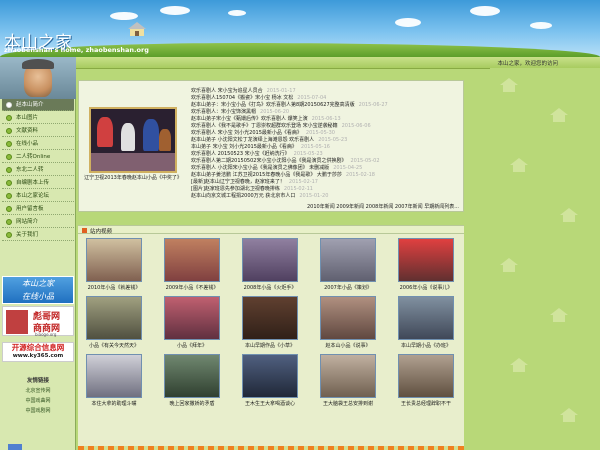 This screenshot has height=450, width=600. I want to click on news-item: [最新]赵本山辽宁卫视春晚，赵家班来了！ 2015-02-17, so click(254, 181).